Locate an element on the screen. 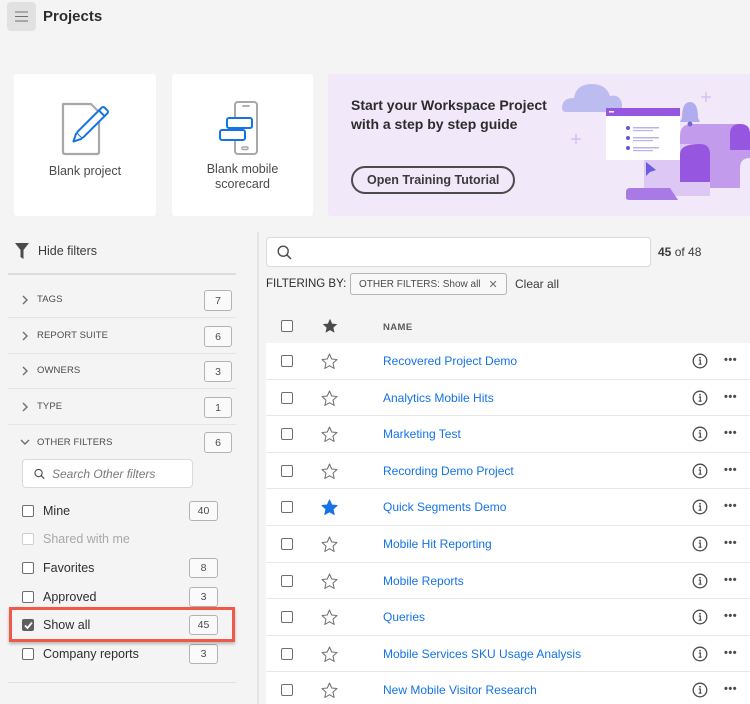 The image size is (750, 704). table-row: New Mobile Visitor Research ••• is located at coordinates (508, 688).